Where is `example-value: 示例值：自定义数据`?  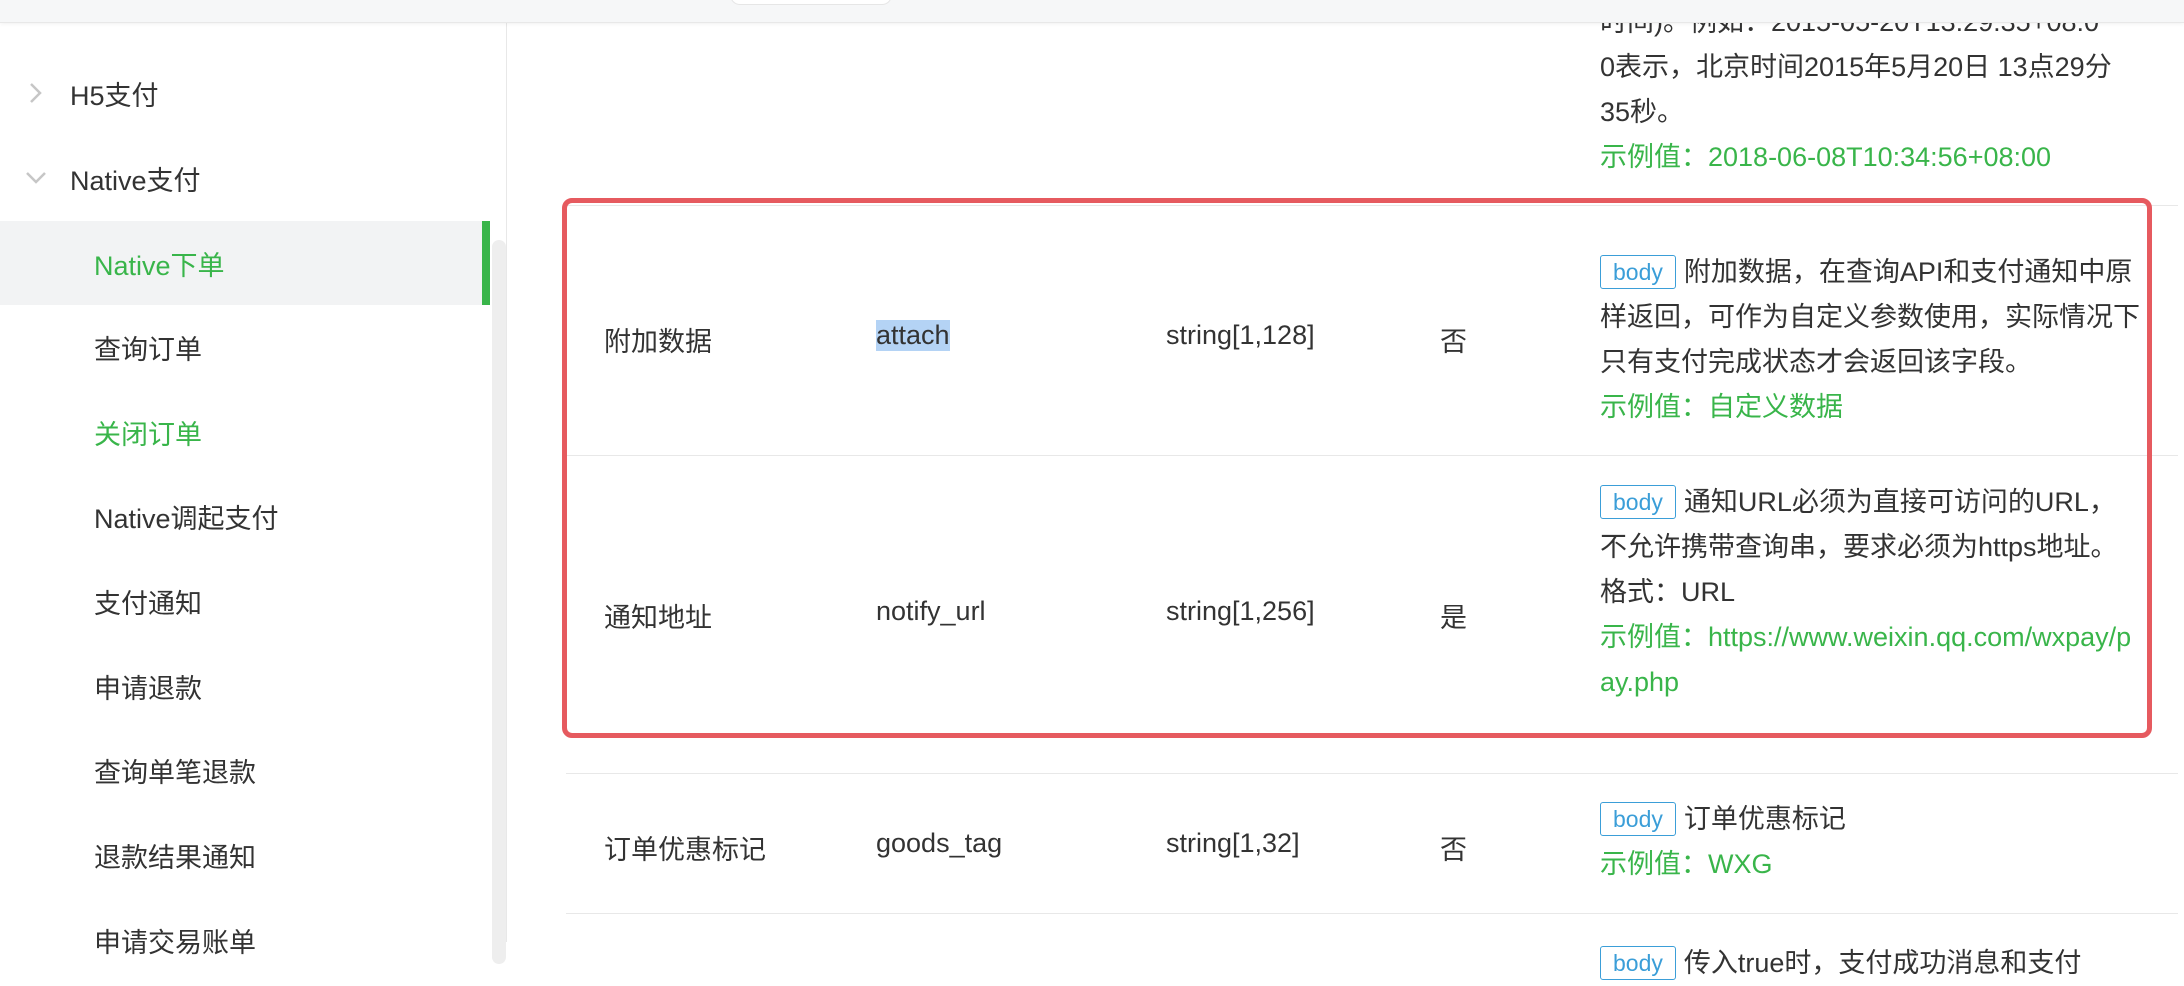 example-value: 示例值：自定义数据 is located at coordinates (1721, 407).